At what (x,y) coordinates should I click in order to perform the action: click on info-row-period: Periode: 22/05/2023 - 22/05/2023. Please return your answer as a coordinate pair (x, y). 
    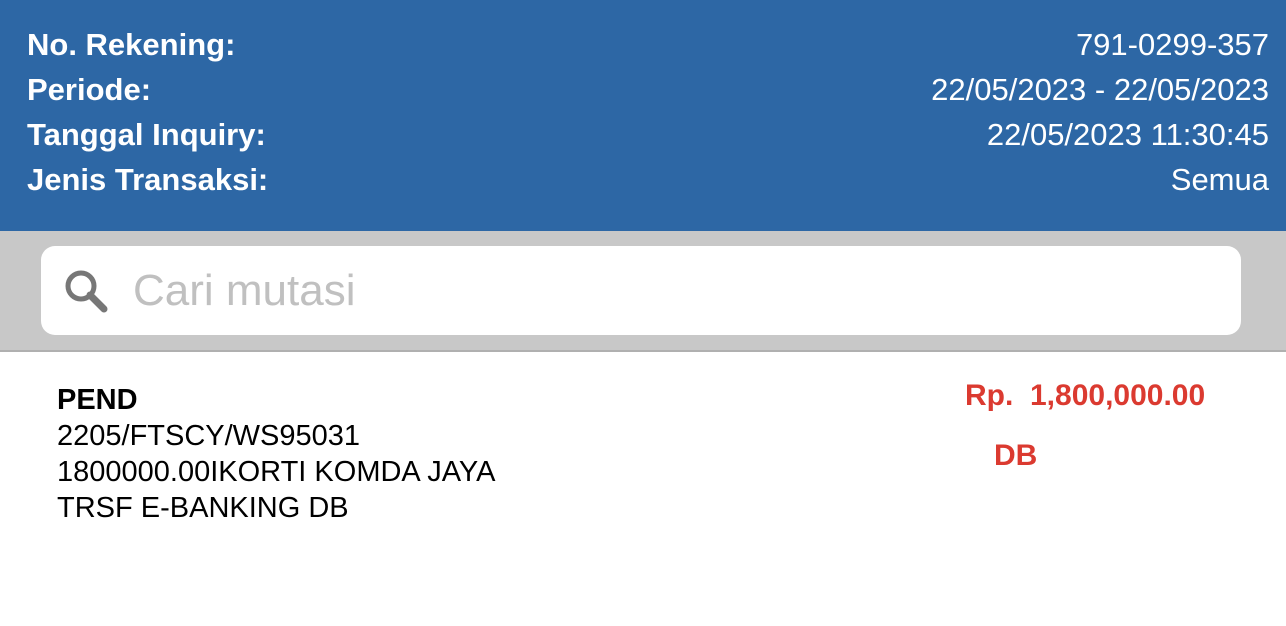
    Looking at the image, I should click on (648, 89).